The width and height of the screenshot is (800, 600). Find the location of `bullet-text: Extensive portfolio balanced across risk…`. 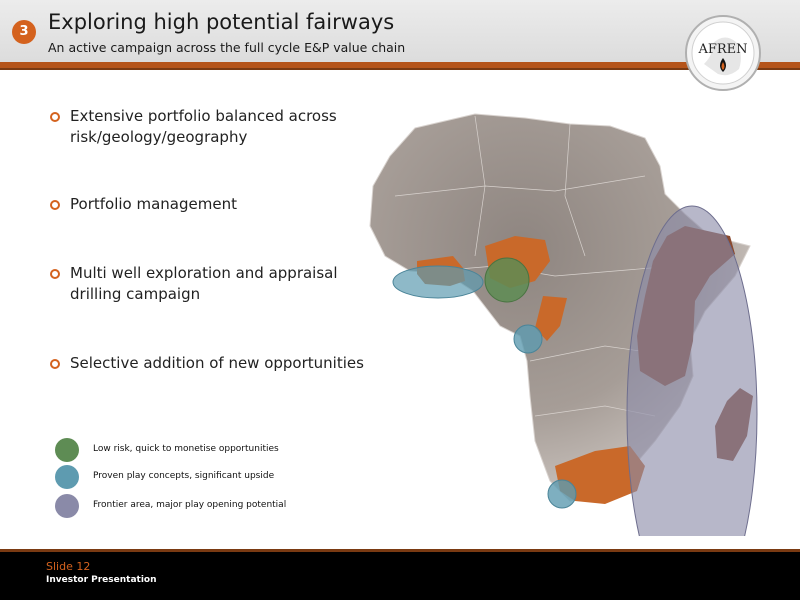

bullet-text: Extensive portfolio balanced across risk… is located at coordinates (203, 126).